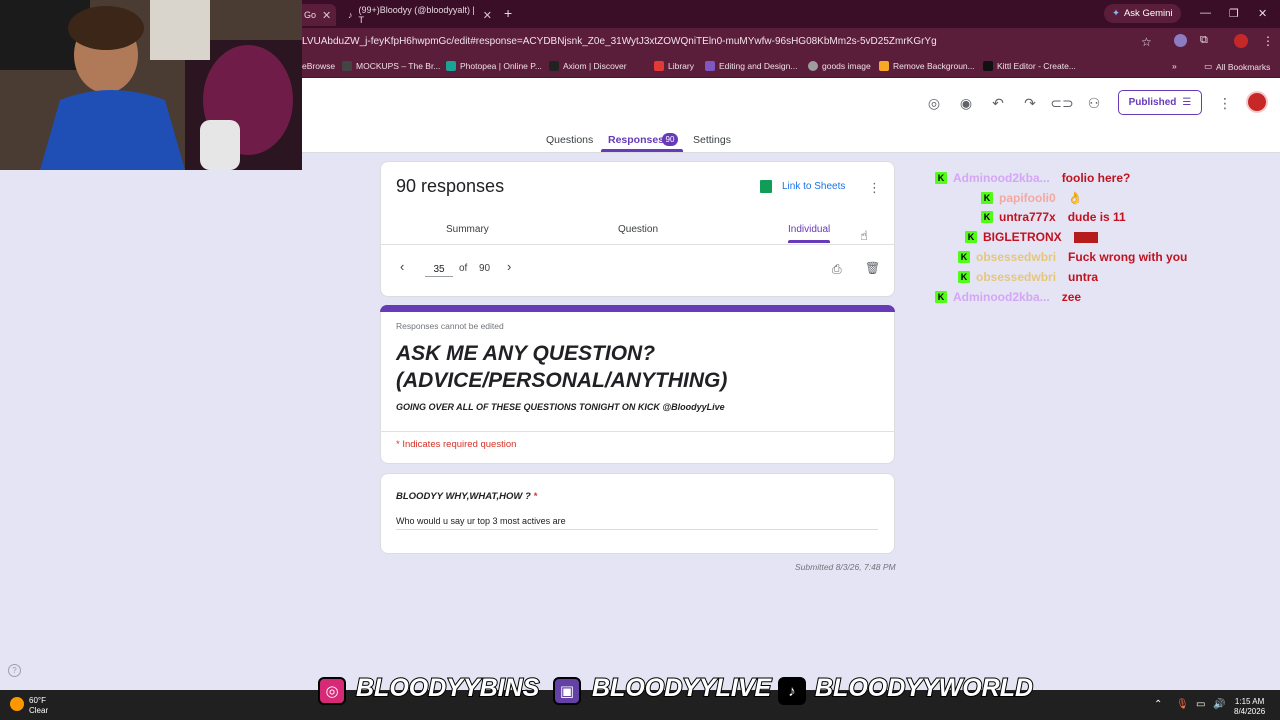  What do you see at coordinates (1028, 277) in the screenshot?
I see `chat-message: K obsessedwbri untra` at bounding box center [1028, 277].